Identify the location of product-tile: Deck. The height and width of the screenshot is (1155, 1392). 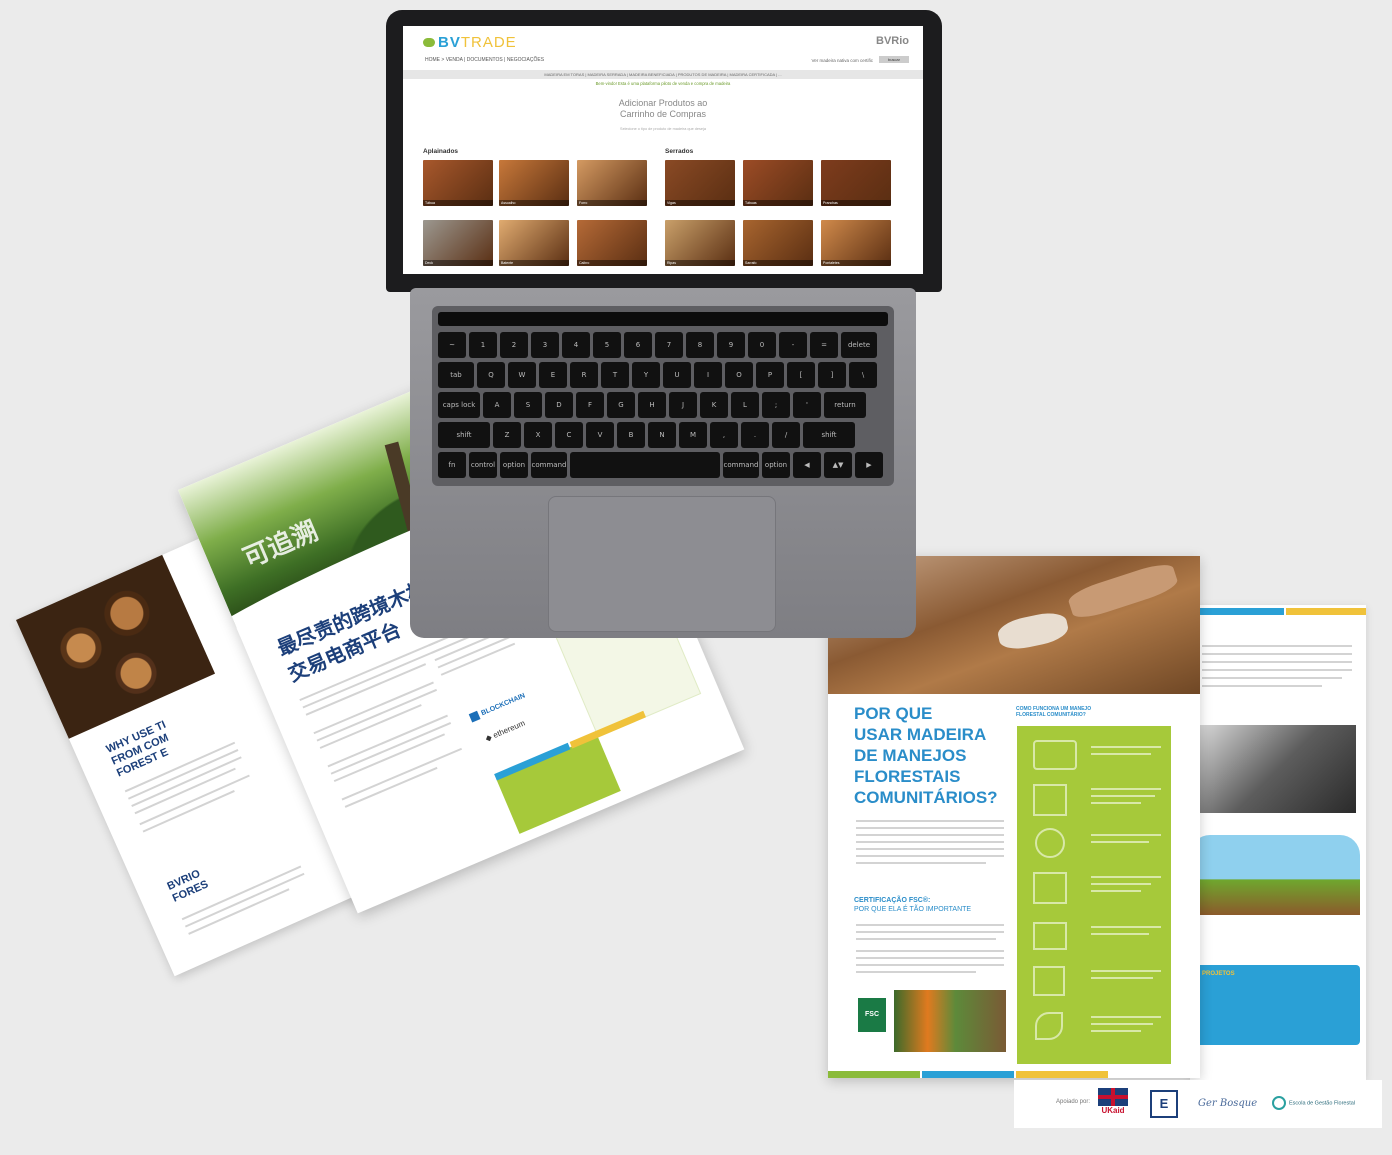
(458, 243).